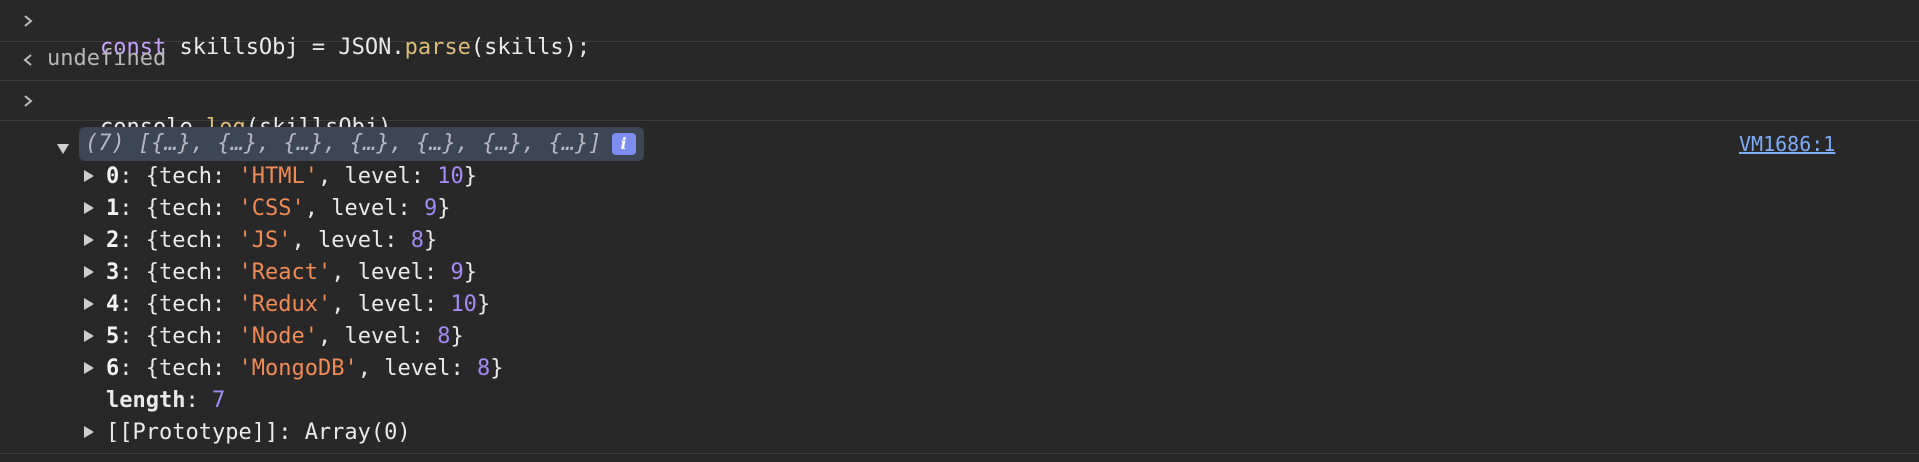 The image size is (1919, 462). What do you see at coordinates (113, 368) in the screenshot?
I see `item-index: 6` at bounding box center [113, 368].